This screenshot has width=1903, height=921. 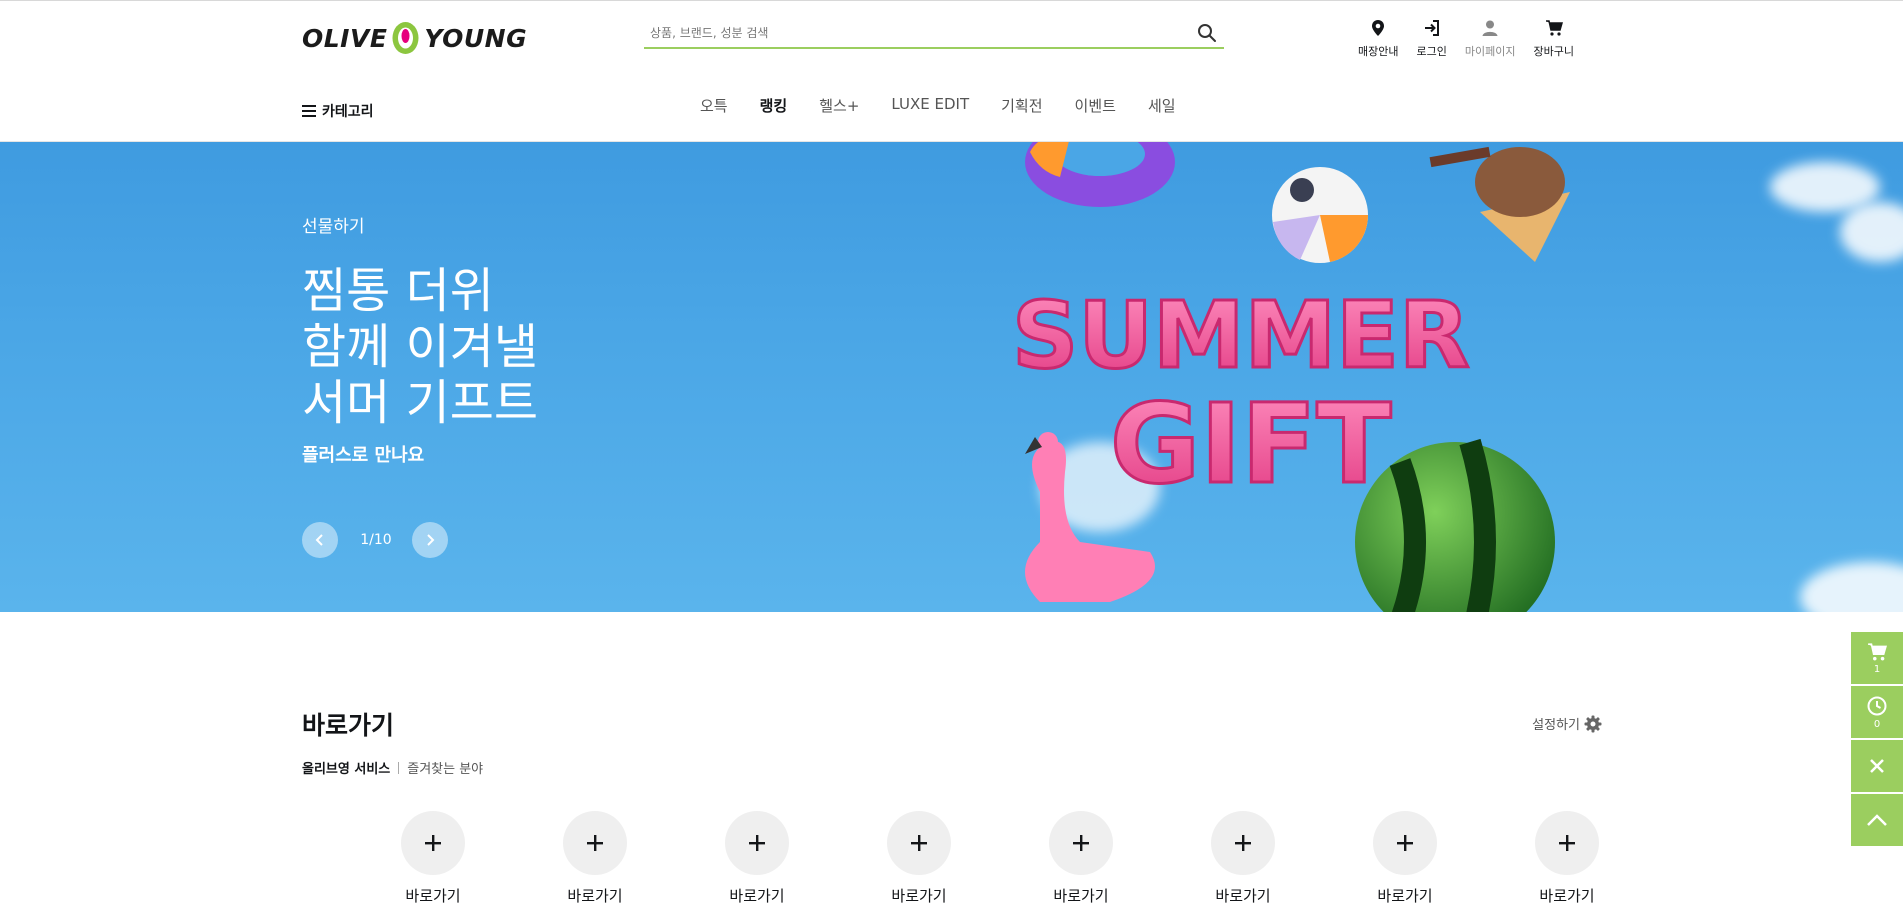 I want to click on chevron-right-icon, so click(x=431, y=540).